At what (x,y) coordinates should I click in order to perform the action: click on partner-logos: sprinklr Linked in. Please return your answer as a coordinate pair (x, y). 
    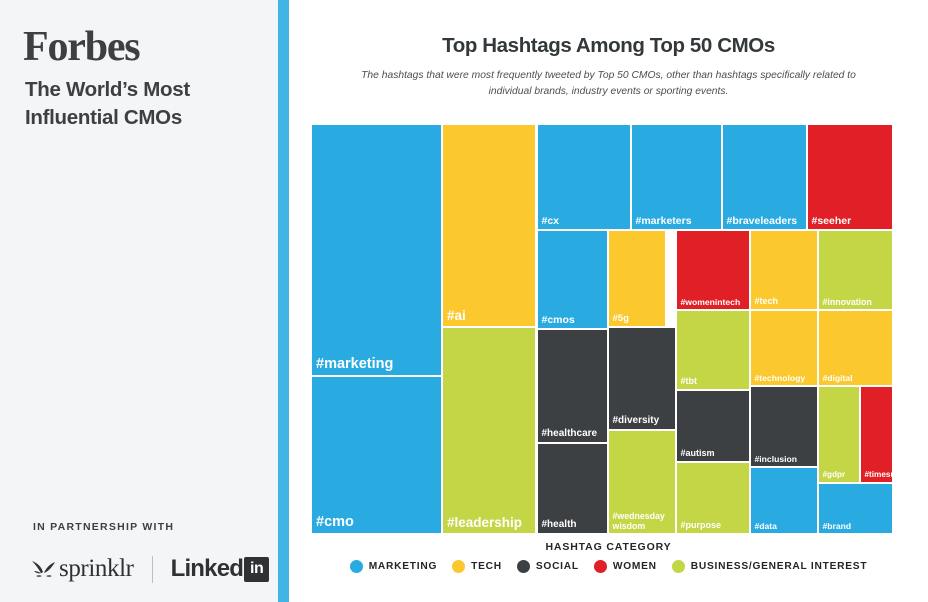
    Looking at the image, I should click on (150, 569).